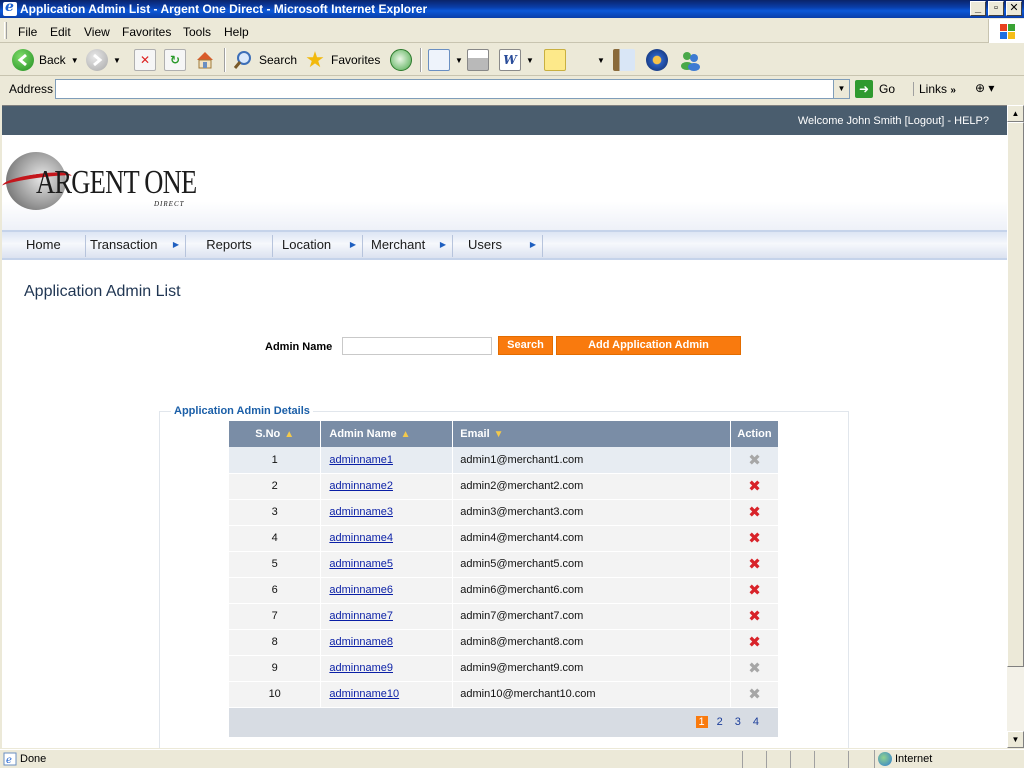 This screenshot has height=768, width=1024. Describe the element at coordinates (498, 246) in the screenshot. I see `nav-users: Users ▶` at that location.